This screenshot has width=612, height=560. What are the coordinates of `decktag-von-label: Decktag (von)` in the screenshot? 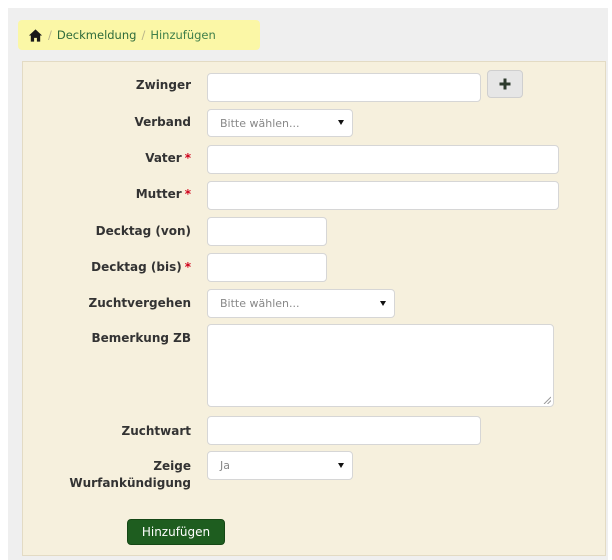 It's located at (143, 231).